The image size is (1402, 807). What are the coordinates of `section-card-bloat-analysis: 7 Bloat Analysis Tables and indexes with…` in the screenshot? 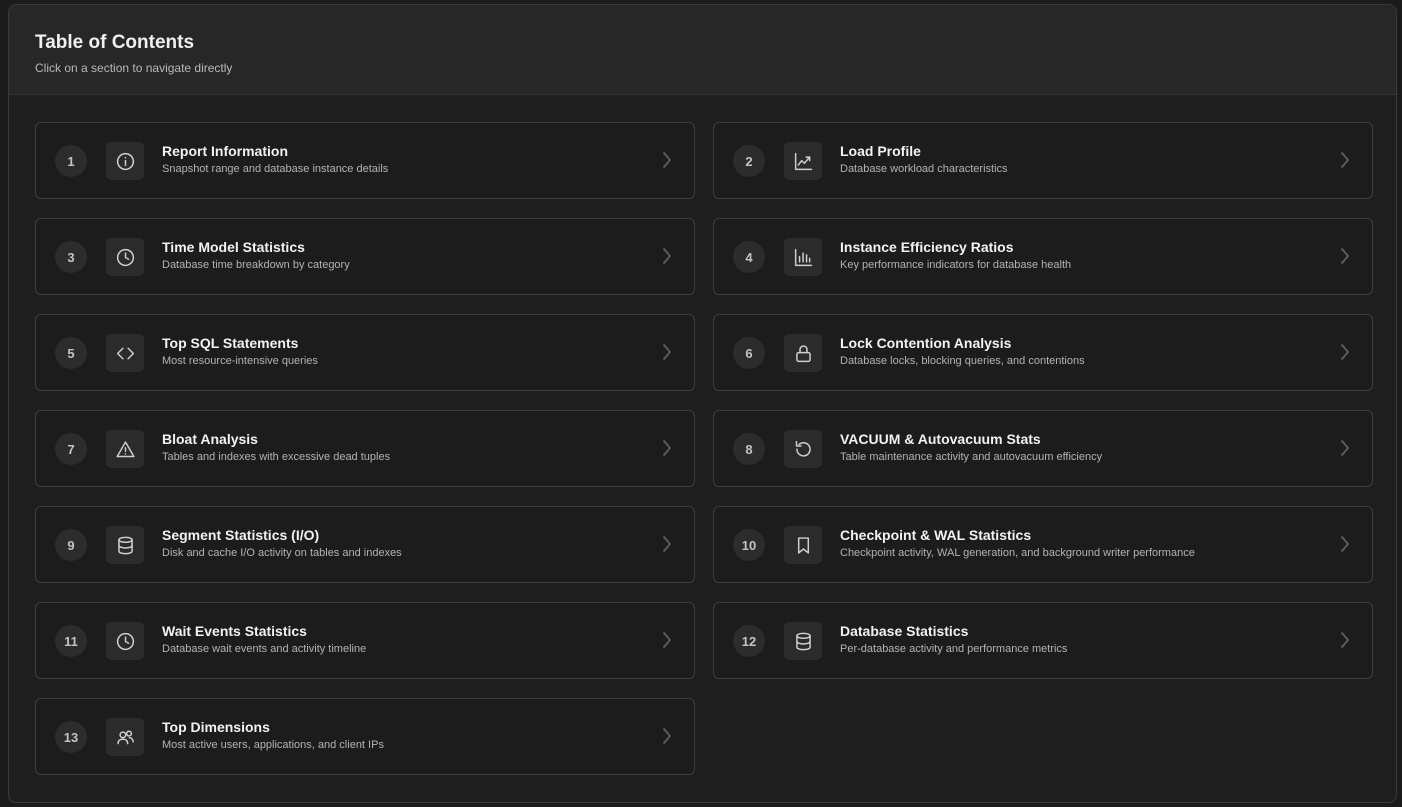 It's located at (365, 448).